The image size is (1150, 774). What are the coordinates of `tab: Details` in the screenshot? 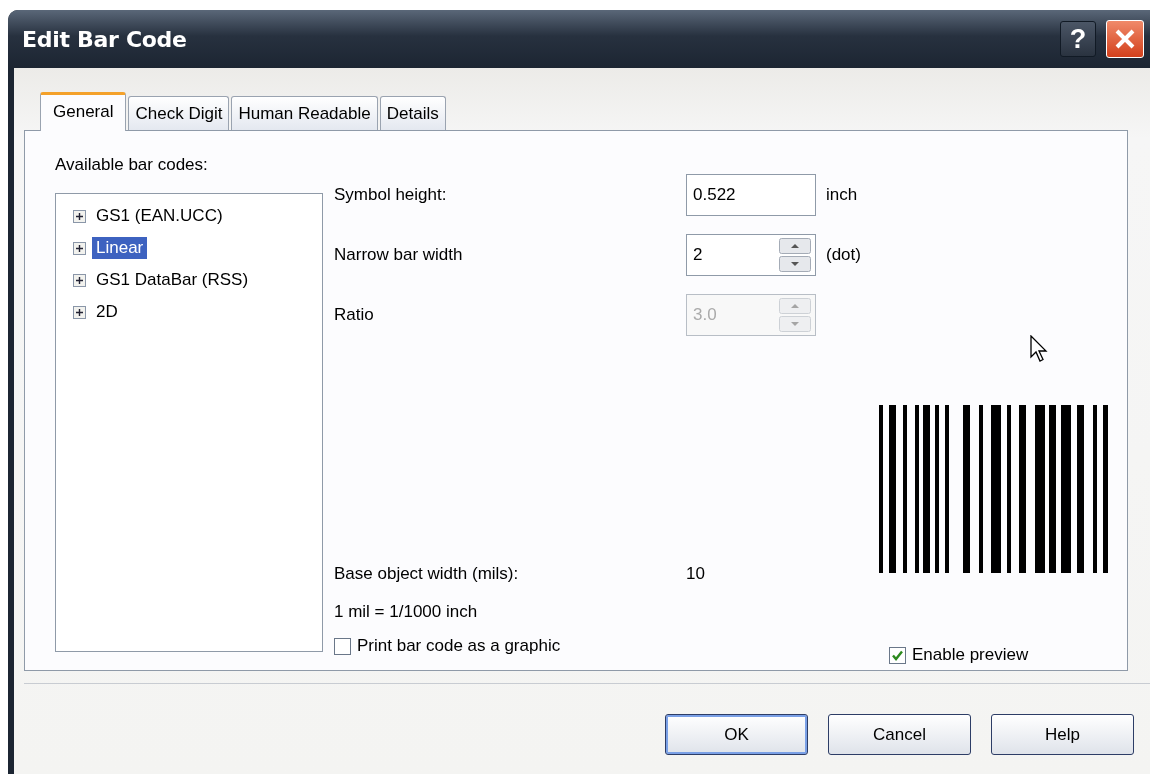 It's located at (412, 113).